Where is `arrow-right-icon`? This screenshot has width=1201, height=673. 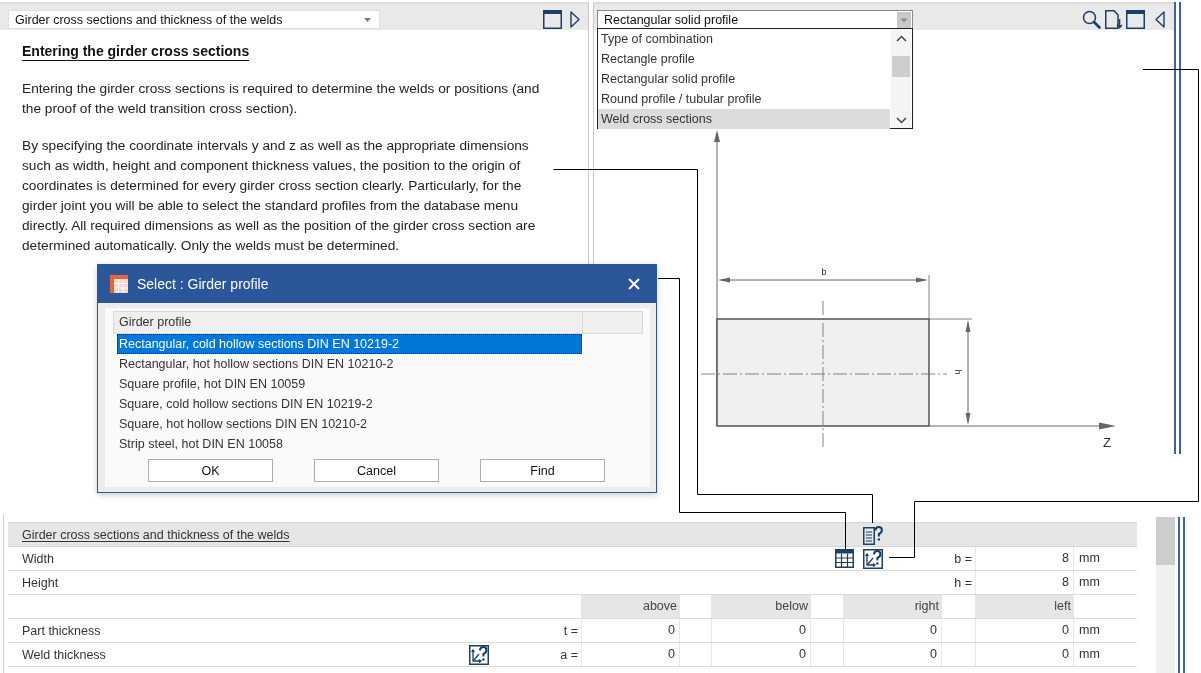 arrow-right-icon is located at coordinates (575, 19).